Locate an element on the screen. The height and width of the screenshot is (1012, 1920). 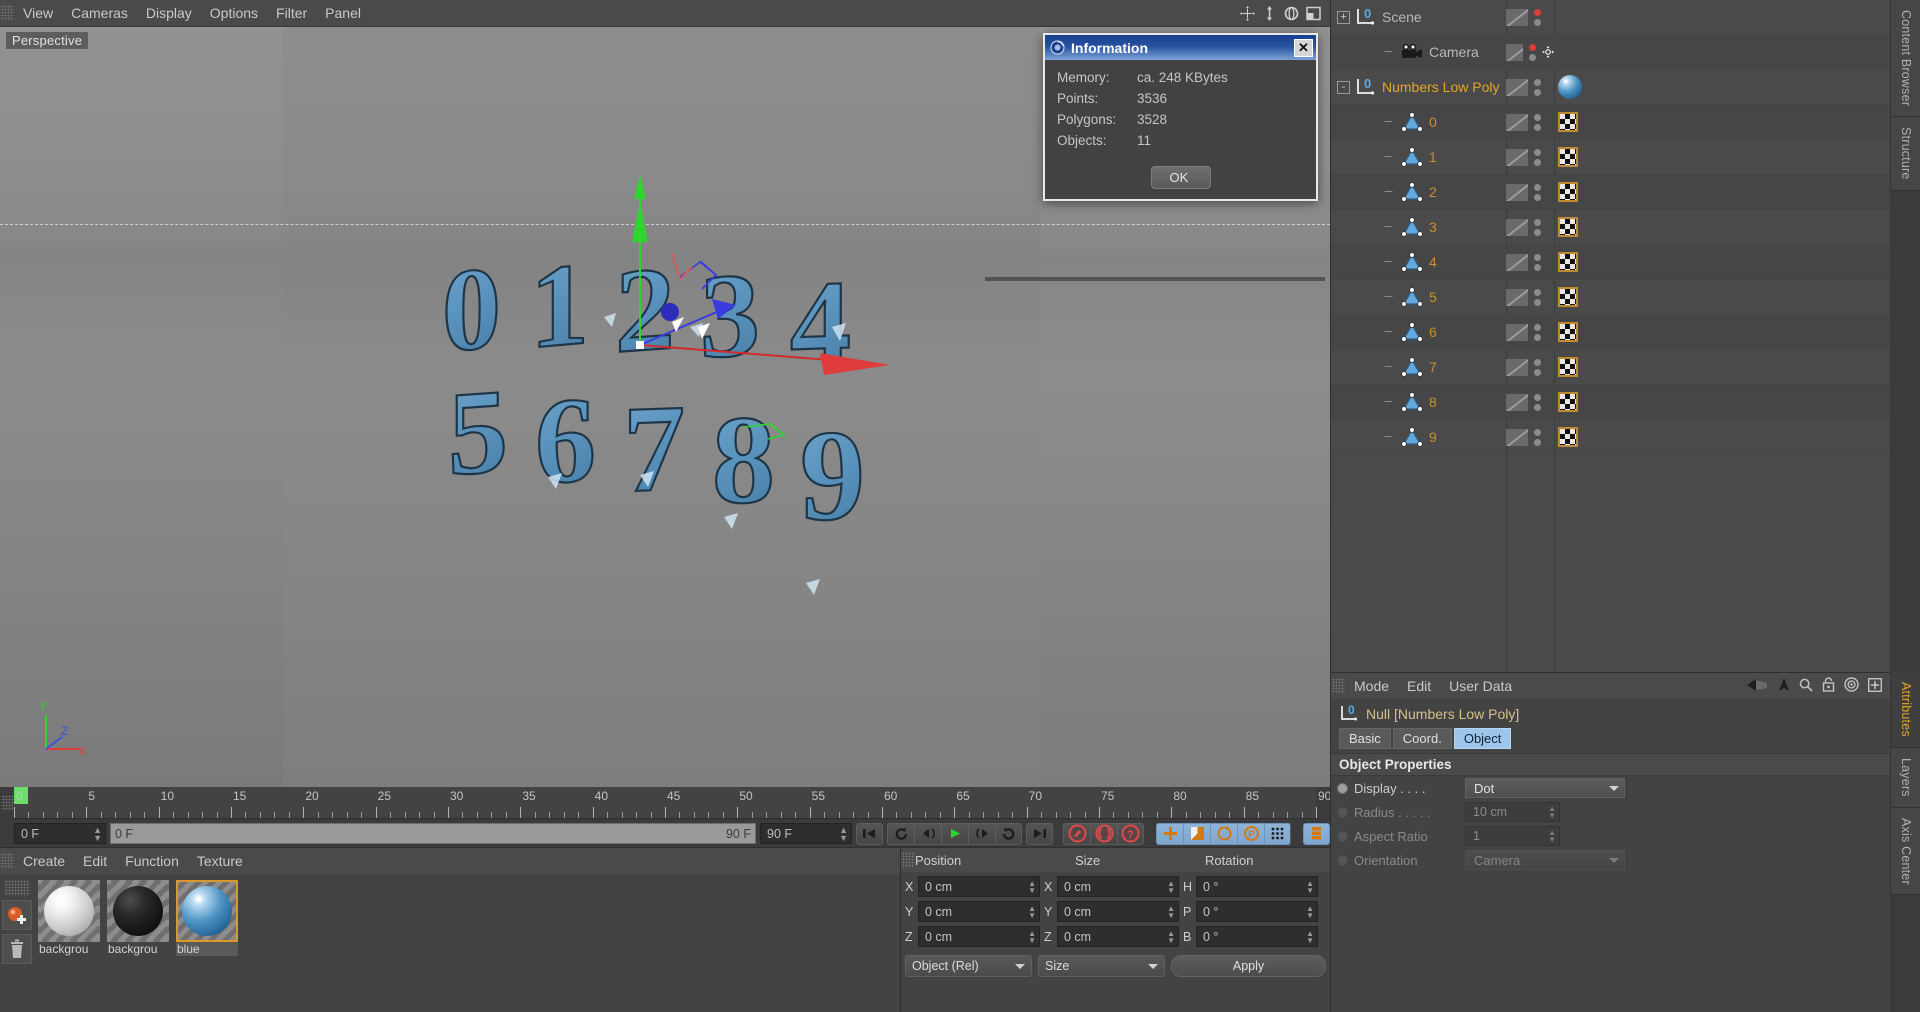
material-swatch is located at coordinates (207, 911).